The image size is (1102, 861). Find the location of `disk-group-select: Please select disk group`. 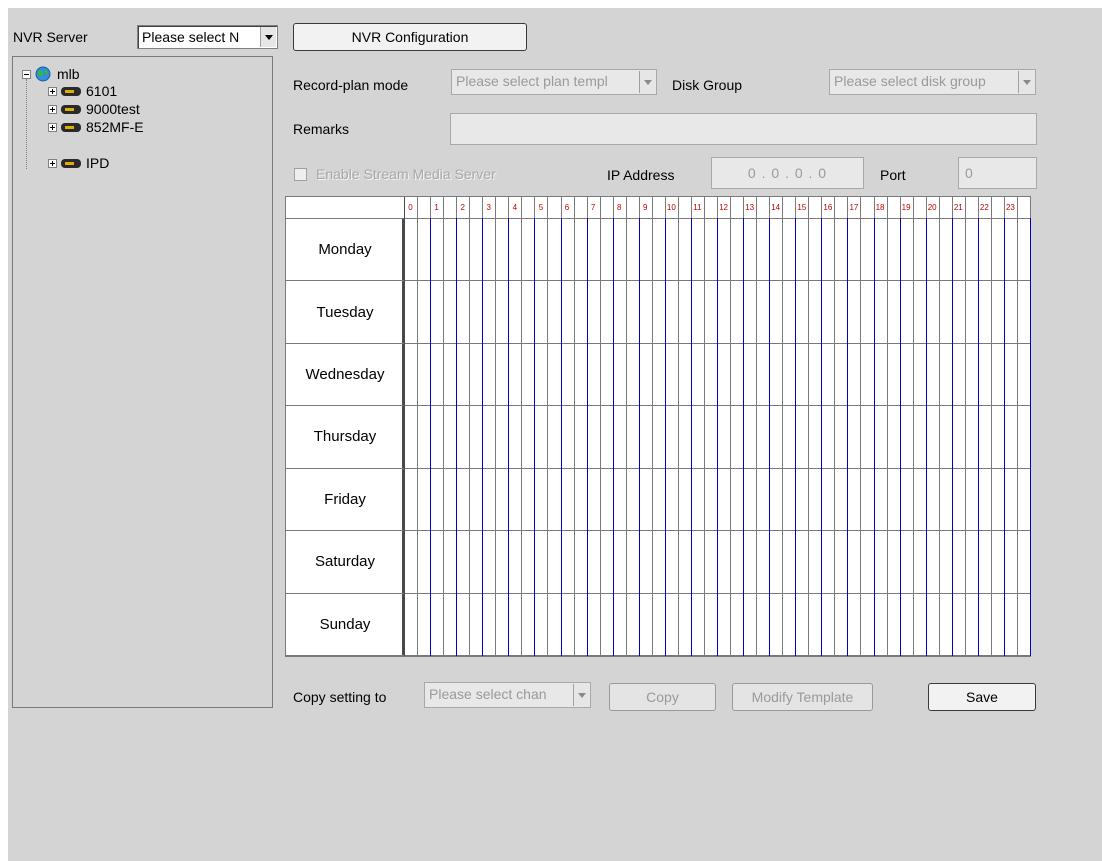

disk-group-select: Please select disk group is located at coordinates (932, 82).